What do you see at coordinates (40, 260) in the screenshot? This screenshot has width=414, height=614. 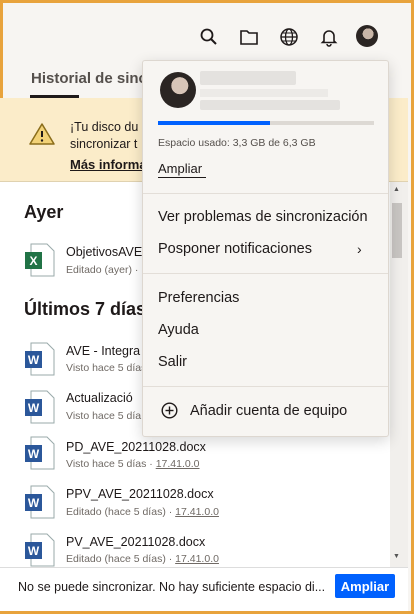 I see `excel-file-icon: X` at bounding box center [40, 260].